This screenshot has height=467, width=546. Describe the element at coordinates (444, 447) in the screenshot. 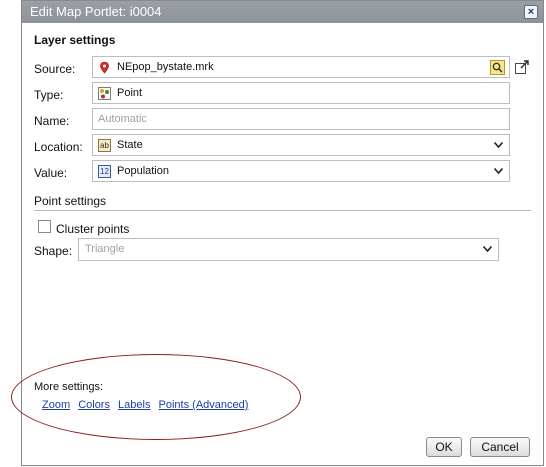

I see `ok-button: OK` at that location.